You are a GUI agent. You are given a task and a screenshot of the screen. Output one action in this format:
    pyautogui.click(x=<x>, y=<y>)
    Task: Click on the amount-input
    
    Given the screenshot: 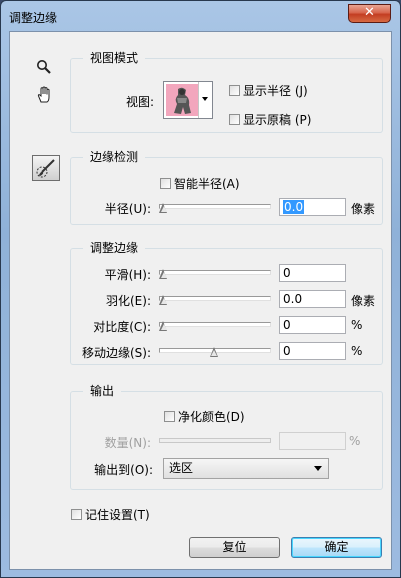 What is the action you would take?
    pyautogui.click(x=312, y=441)
    